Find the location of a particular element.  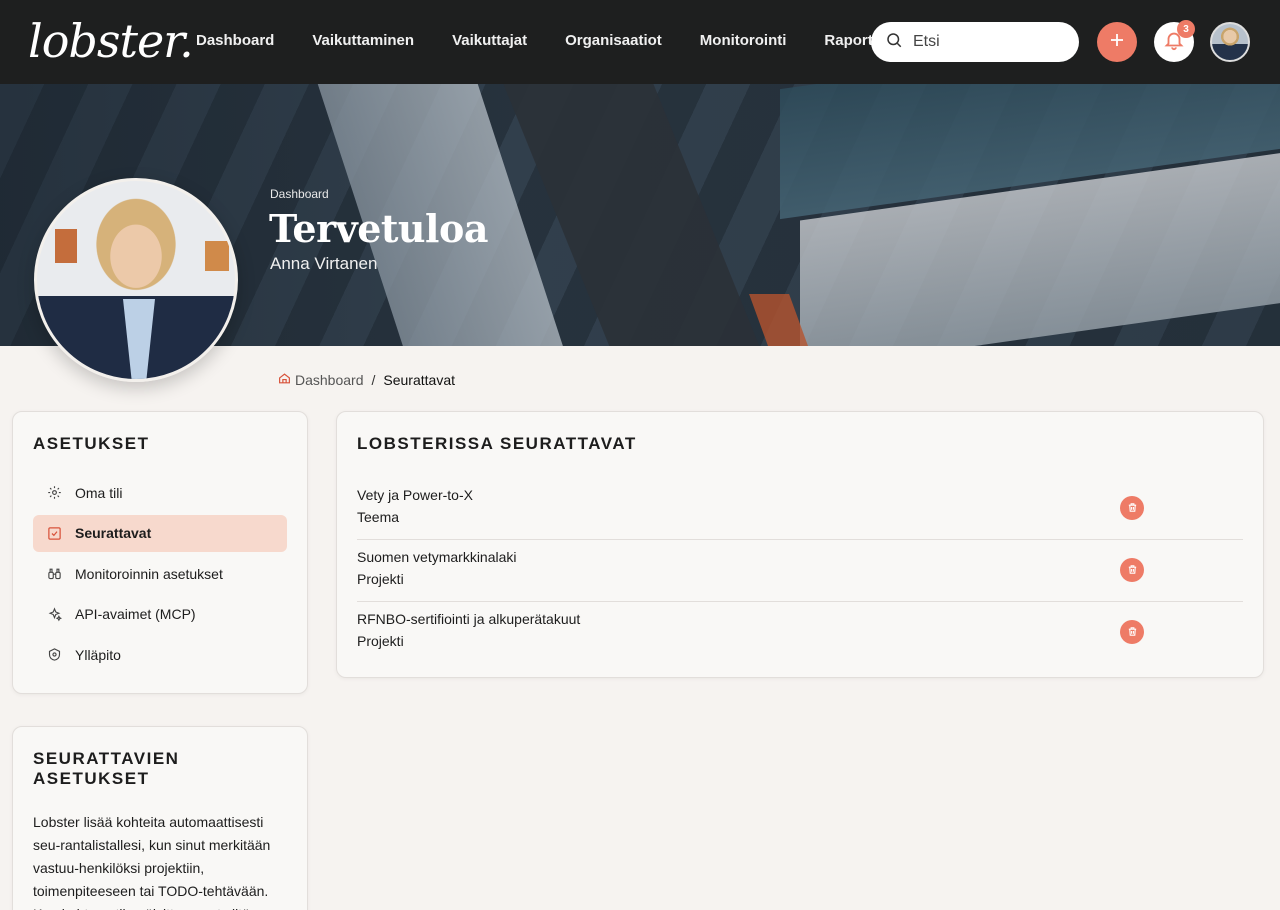

search-box is located at coordinates (975, 42).